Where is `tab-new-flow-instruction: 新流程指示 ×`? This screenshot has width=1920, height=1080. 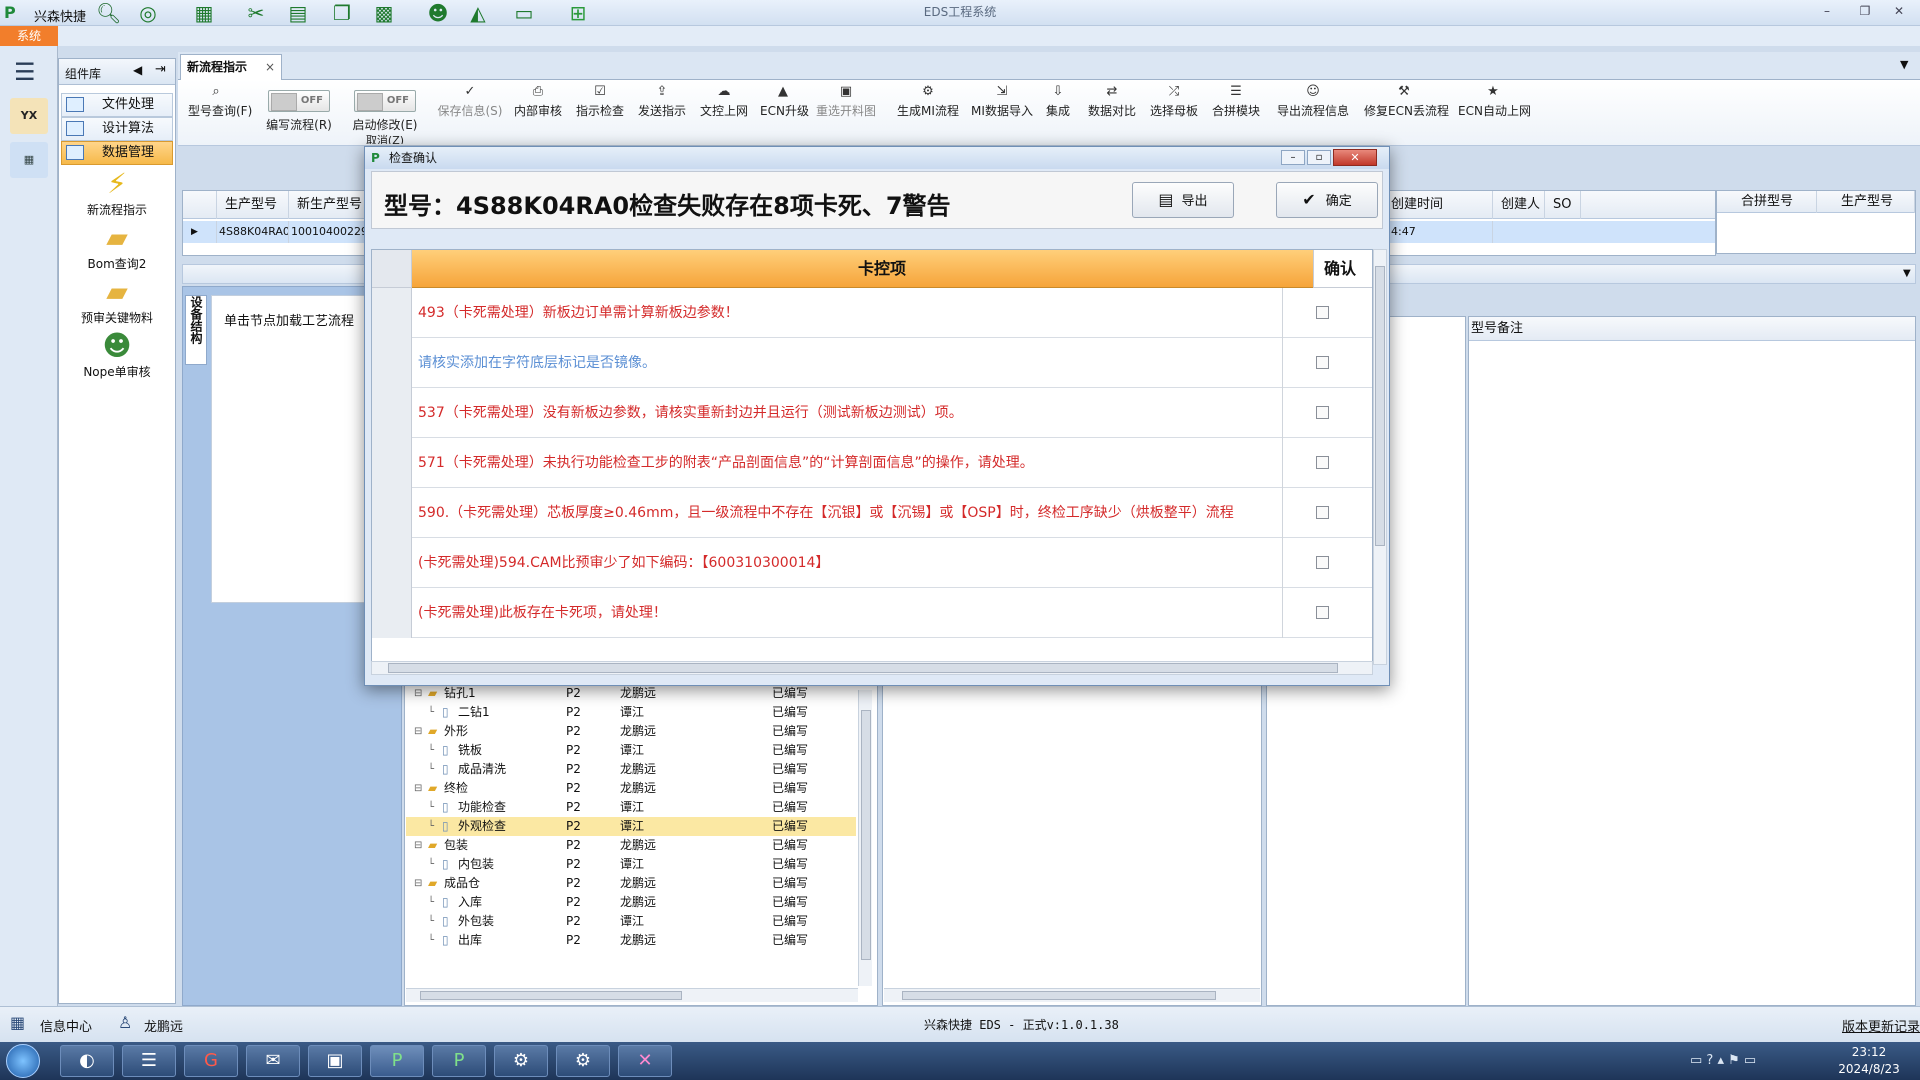
tab-new-flow-instruction: 新流程指示 × is located at coordinates (231, 67).